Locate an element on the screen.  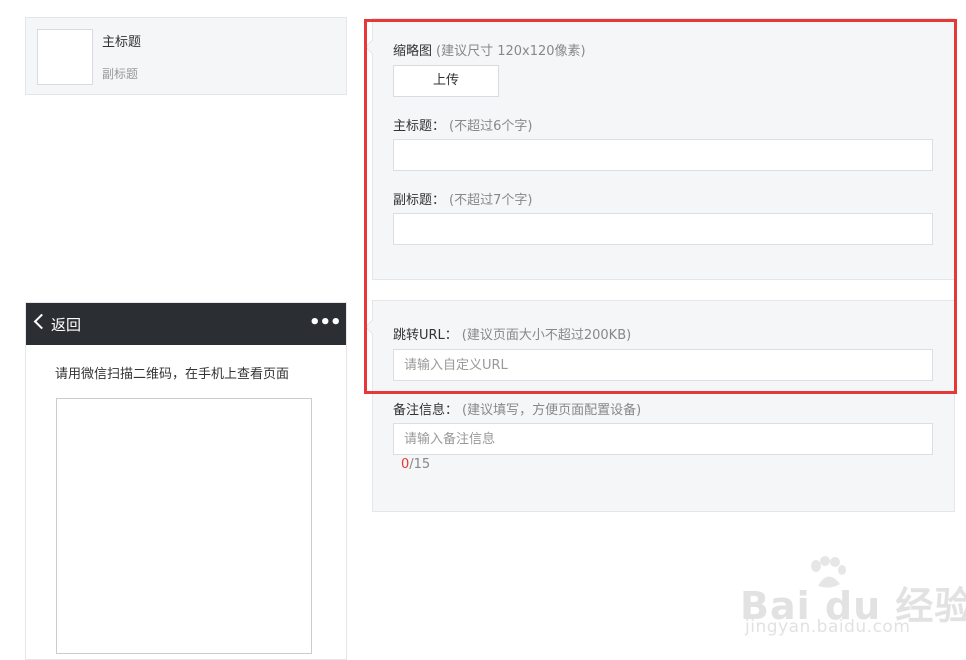
qr-code-area is located at coordinates (184, 526).